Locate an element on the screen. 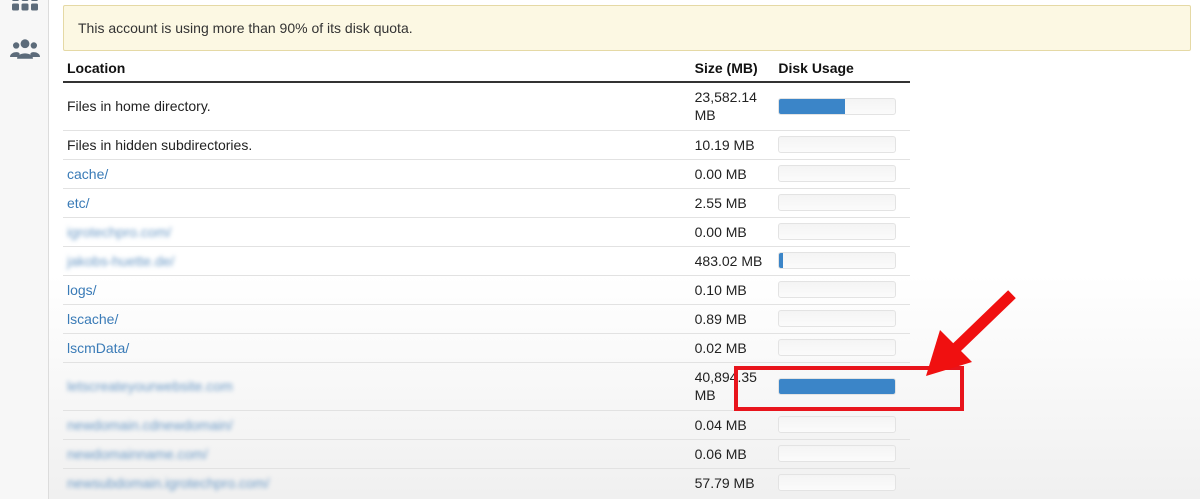 The image size is (1200, 499). size-cell: 0.10 MB is located at coordinates (732, 289).